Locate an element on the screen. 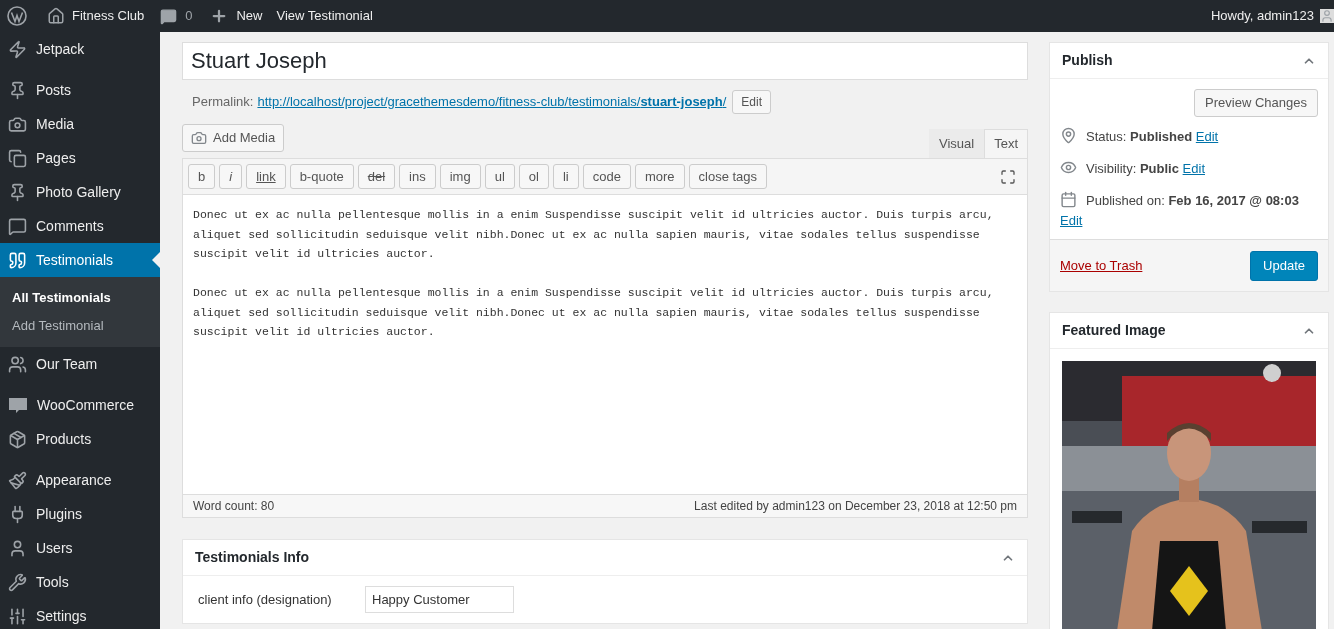 The height and width of the screenshot is (629, 1334). pages-icon is located at coordinates (17, 158).